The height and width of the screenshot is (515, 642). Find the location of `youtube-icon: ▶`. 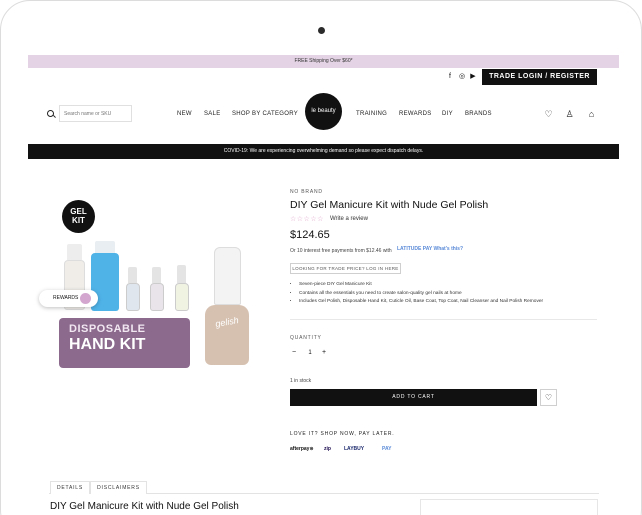

youtube-icon: ▶ is located at coordinates (473, 77).